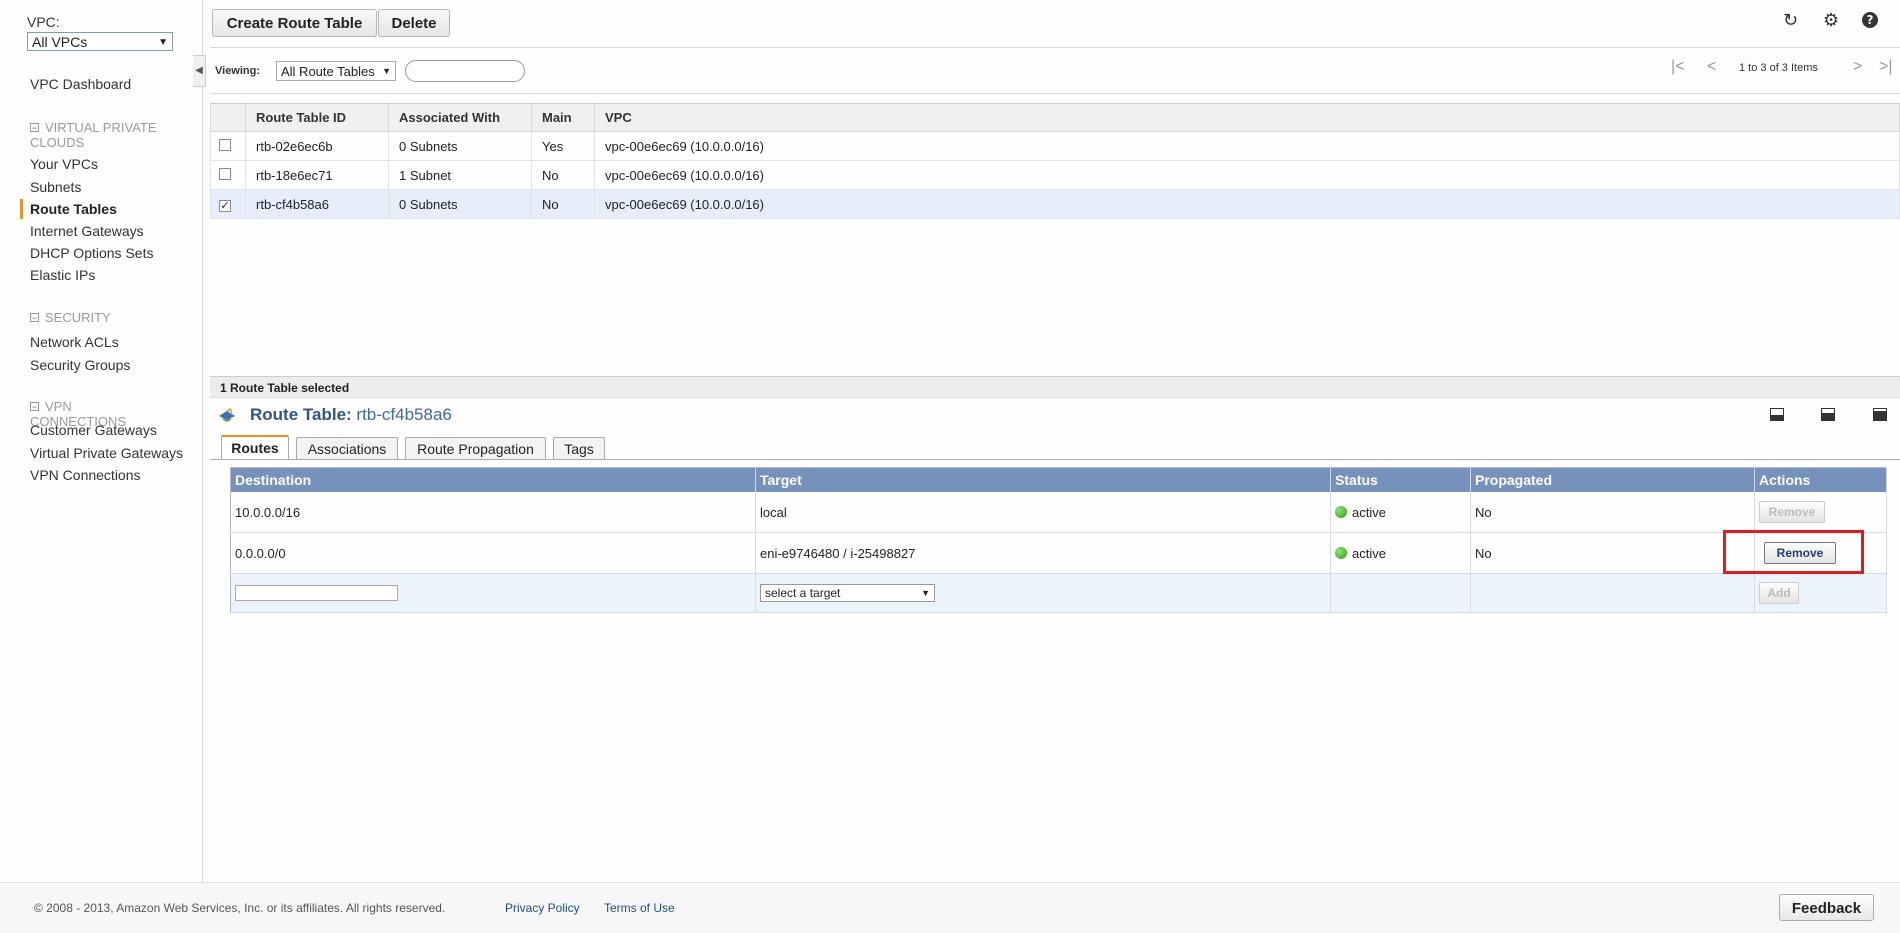 Image resolution: width=1900 pixels, height=933 pixels. I want to click on feedback-button: Feedback, so click(1826, 907).